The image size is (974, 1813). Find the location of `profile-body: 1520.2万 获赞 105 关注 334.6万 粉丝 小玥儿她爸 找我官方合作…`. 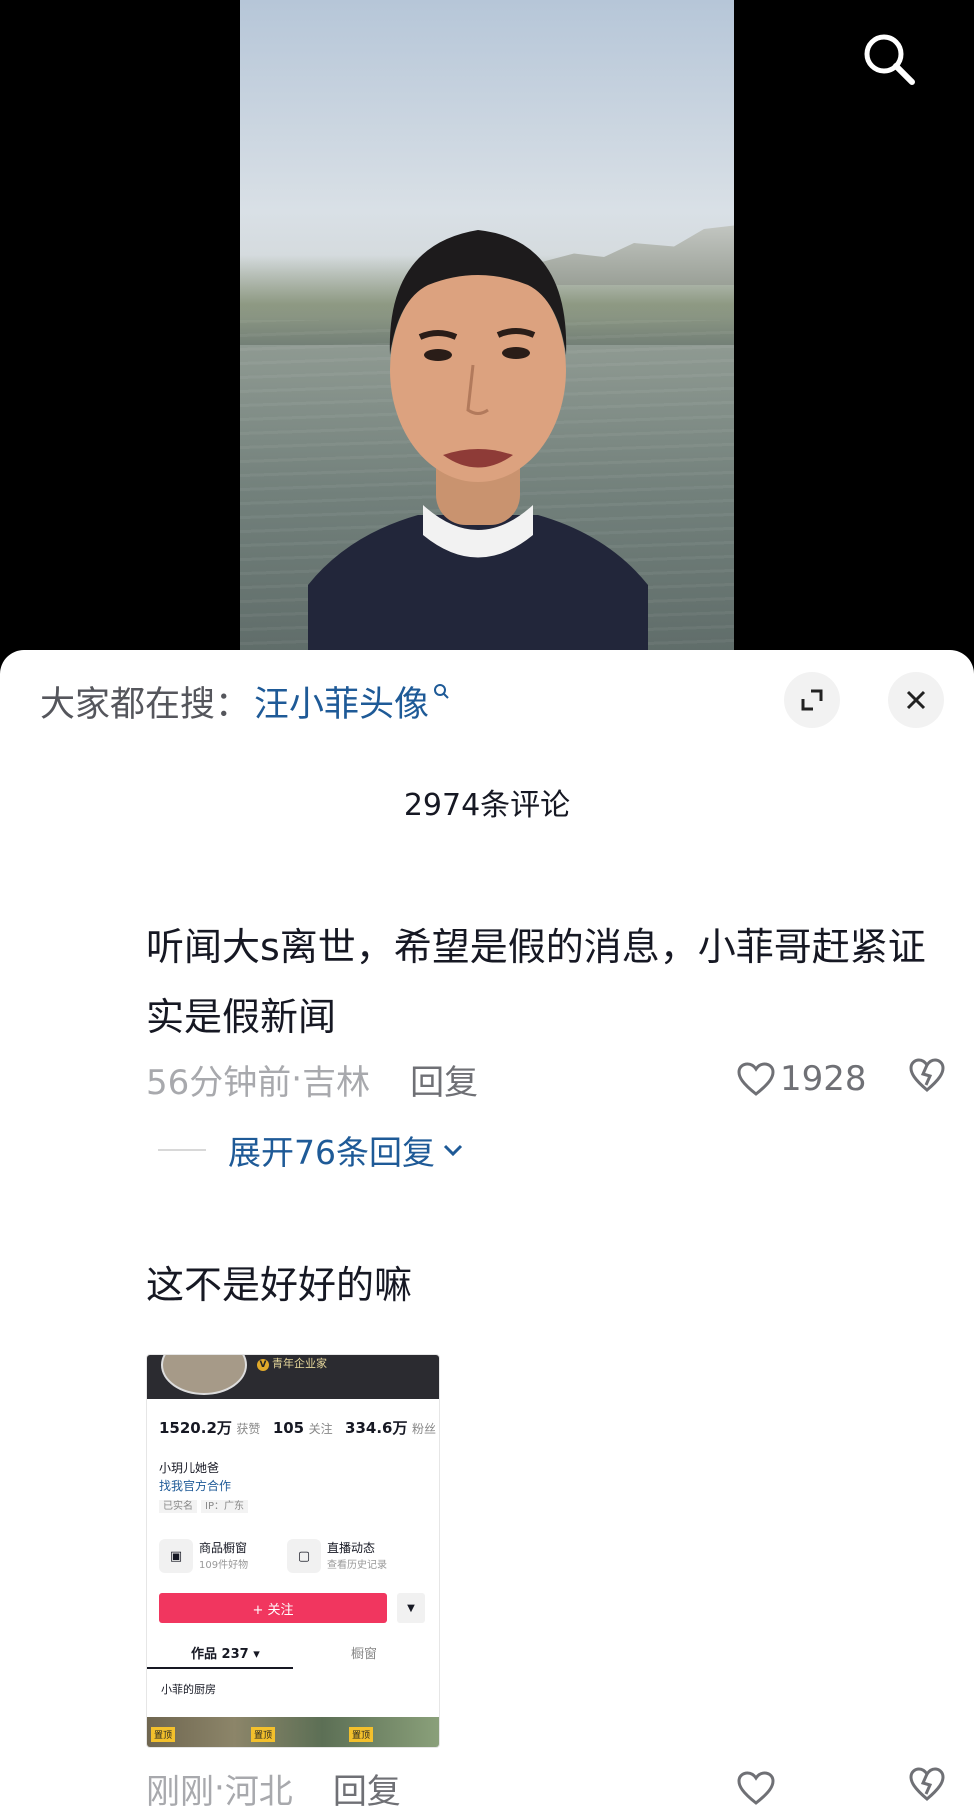

profile-body: 1520.2万 获赞 105 关注 334.6万 粉丝 小玥儿她爸 找我官方合作… is located at coordinates (293, 1573).